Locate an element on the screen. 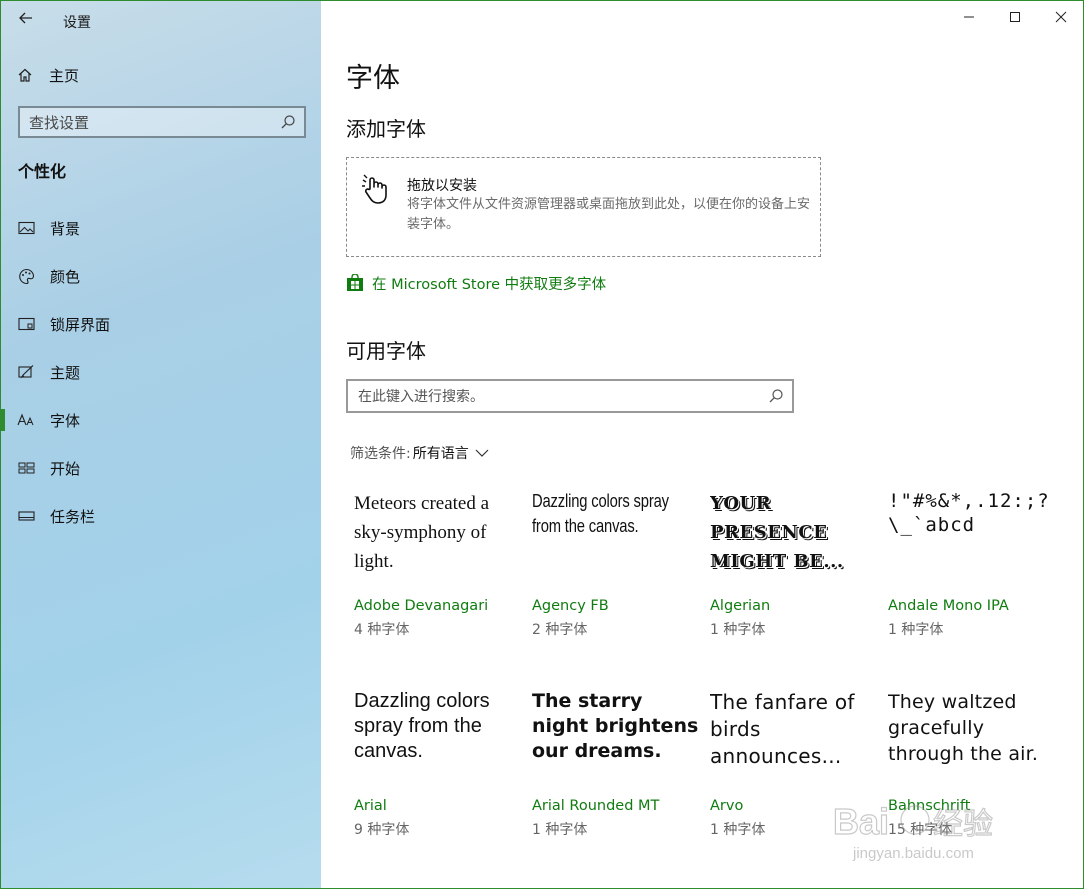 The image size is (1084, 889). language-filter-dropdown: 筛选条件: 所有语言 is located at coordinates (419, 453).